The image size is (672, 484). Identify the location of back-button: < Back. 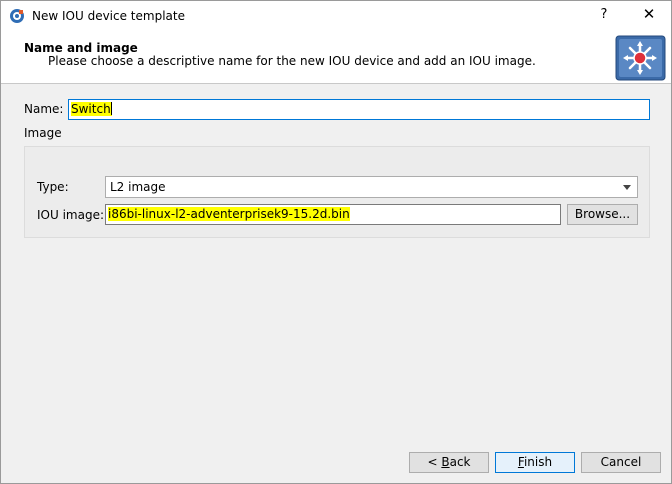
(449, 462).